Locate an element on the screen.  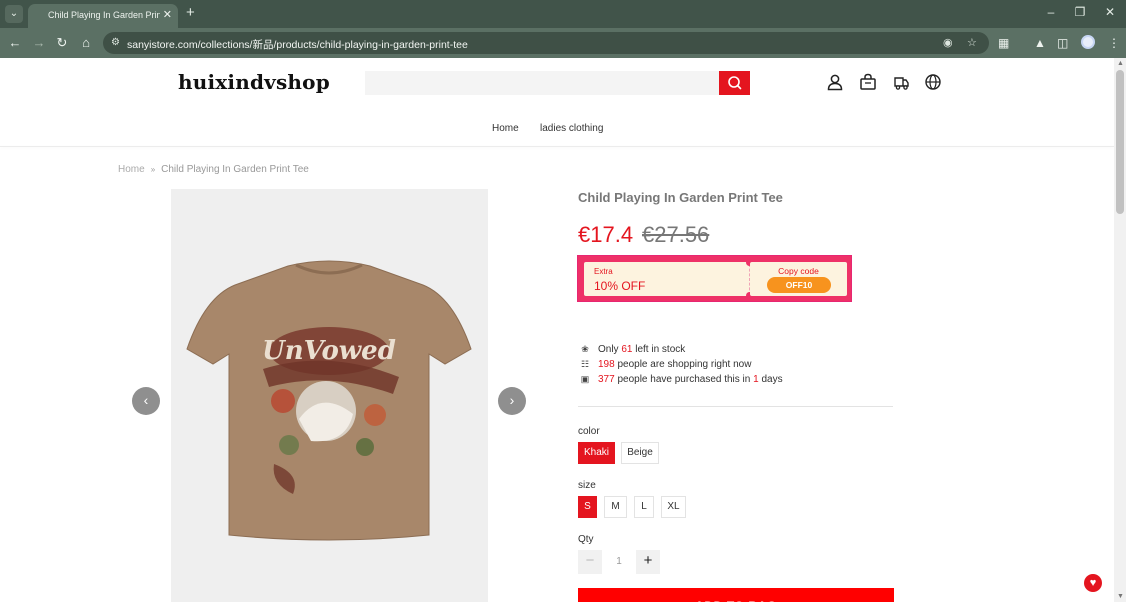
qty-input: 1 is located at coordinates (619, 562).